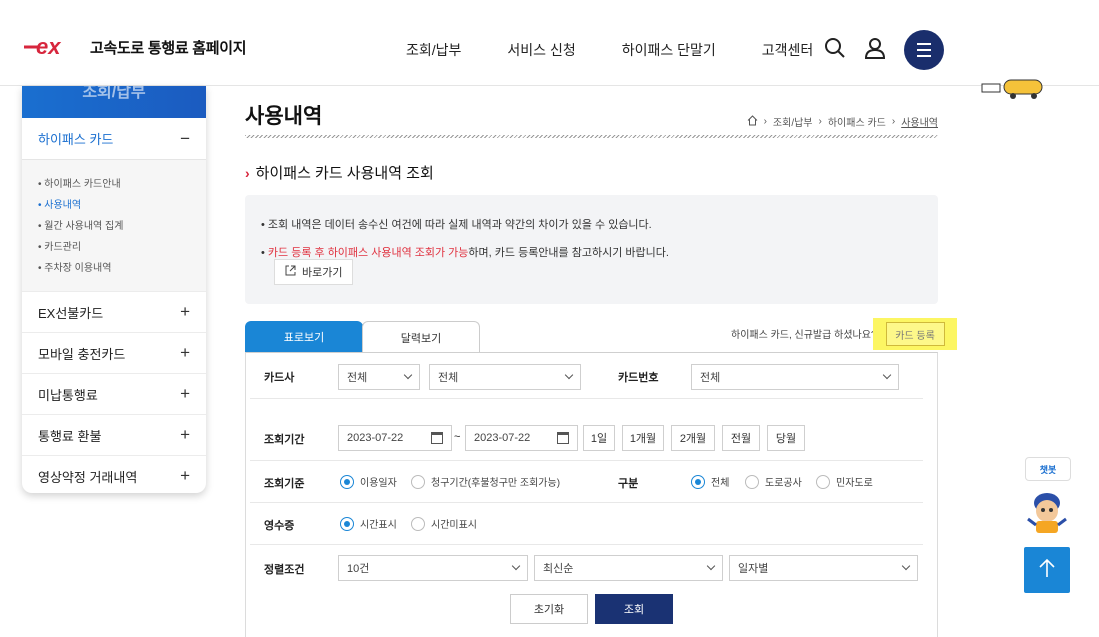 This screenshot has height=637, width=1099. I want to click on radio-show-time: 시간표시, so click(368, 523).